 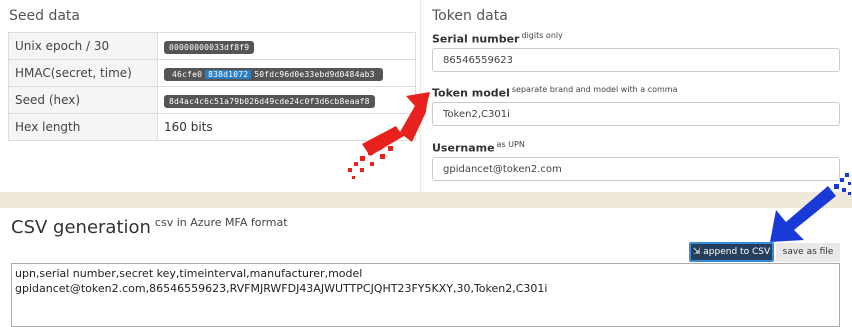 I want to click on row-key: Seed (hex), so click(x=83, y=100).